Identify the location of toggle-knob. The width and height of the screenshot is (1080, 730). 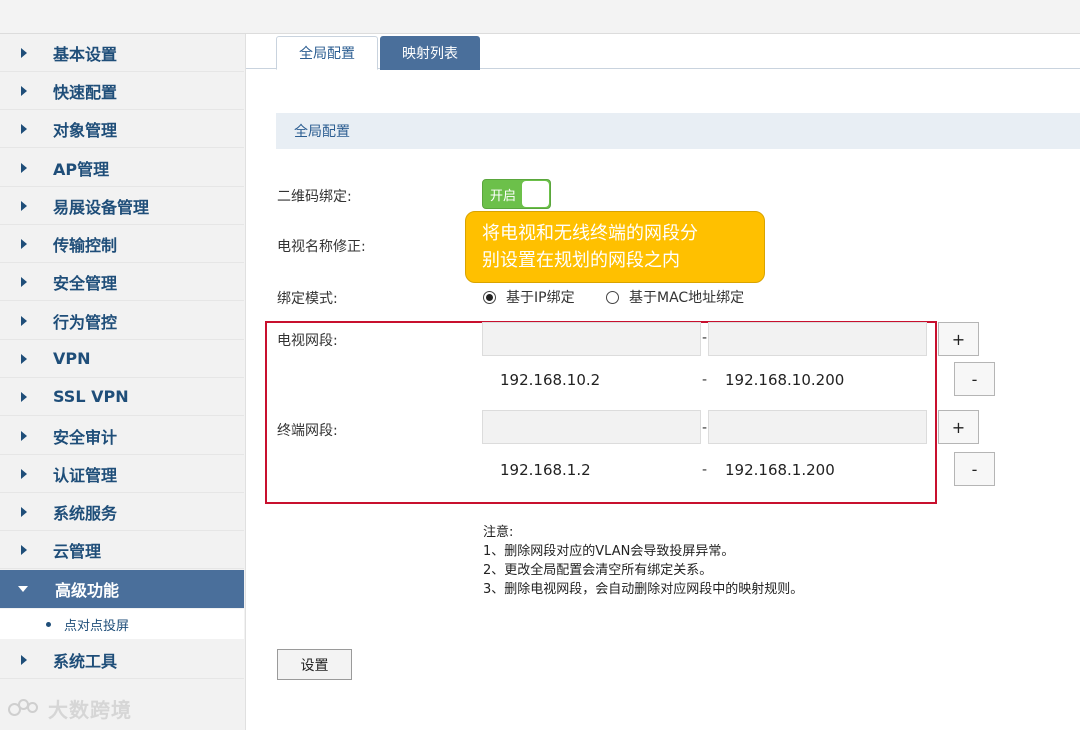
(535, 194).